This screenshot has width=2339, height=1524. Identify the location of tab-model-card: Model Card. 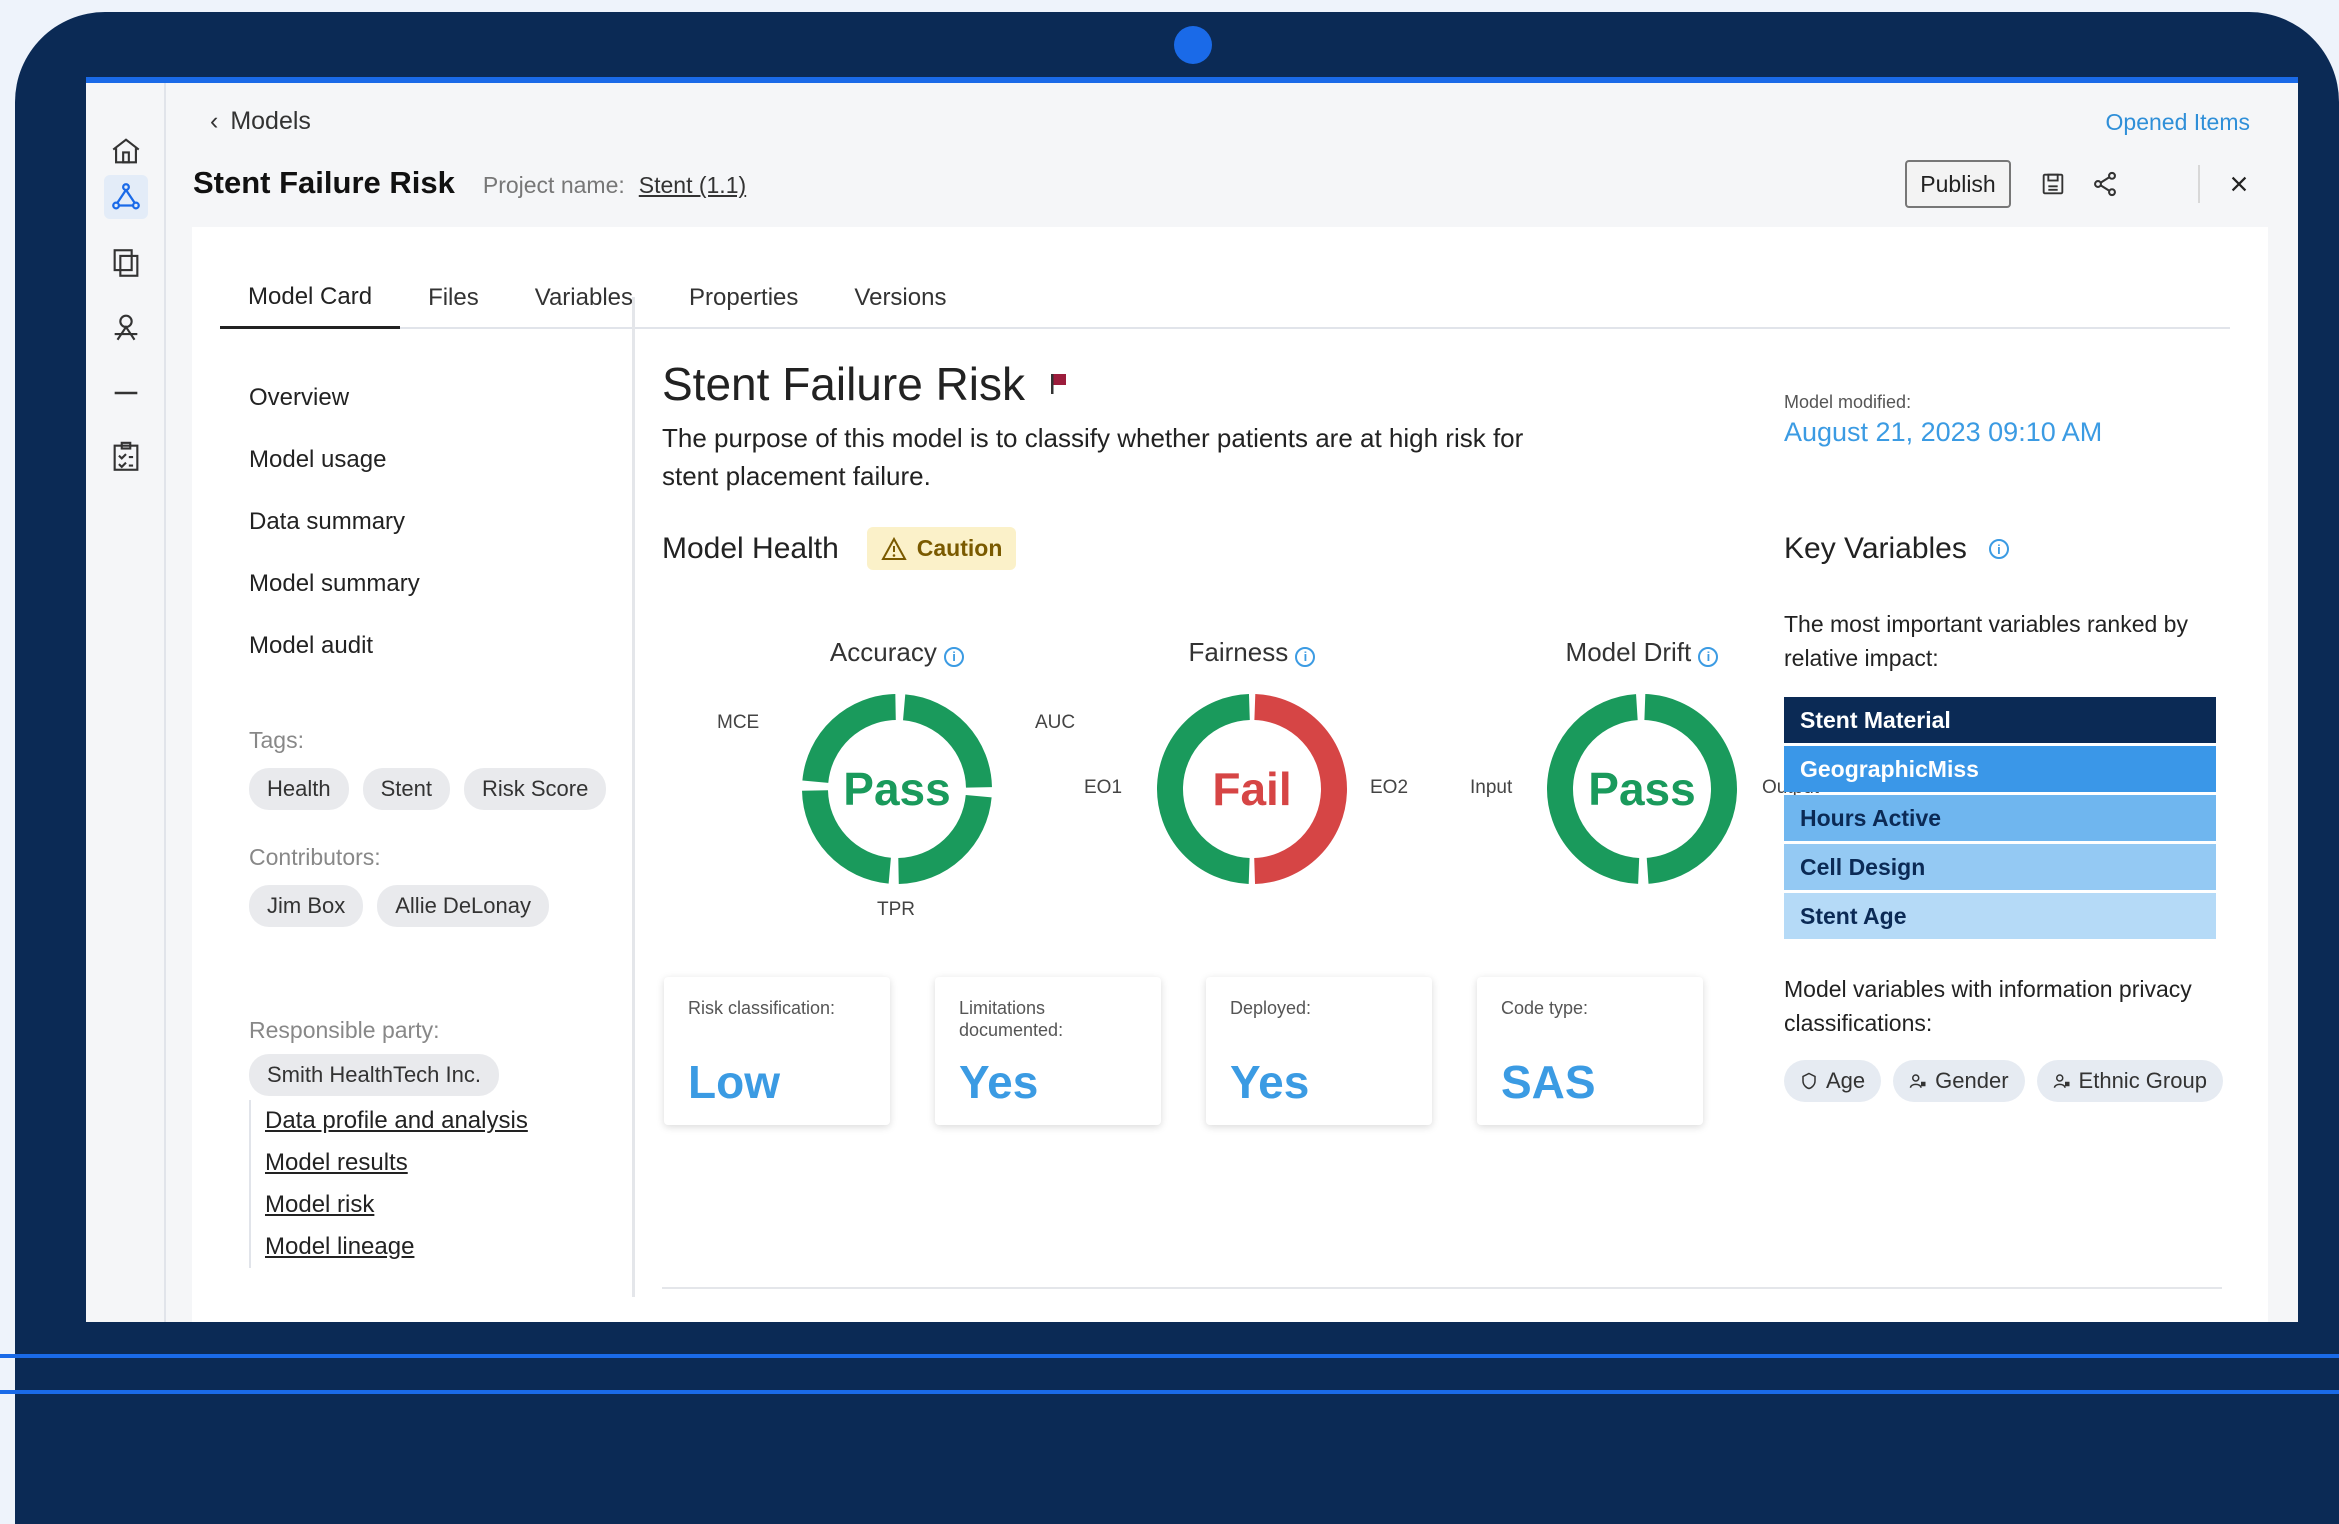
(310, 298).